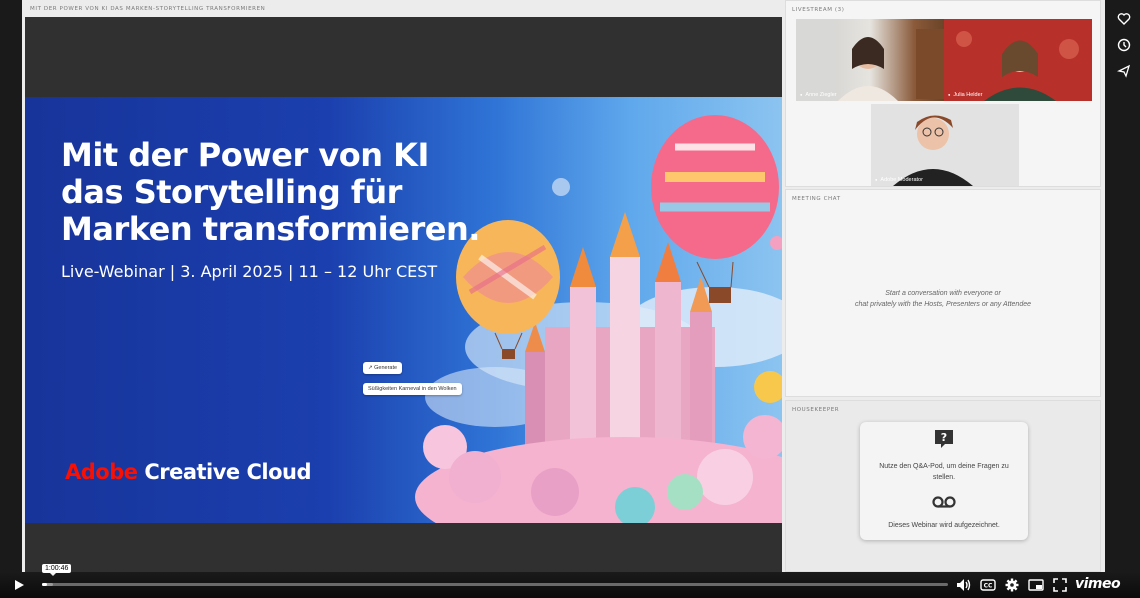 Image resolution: width=1140 pixels, height=598 pixels. I want to click on fullscreen-button, so click(1060, 585).